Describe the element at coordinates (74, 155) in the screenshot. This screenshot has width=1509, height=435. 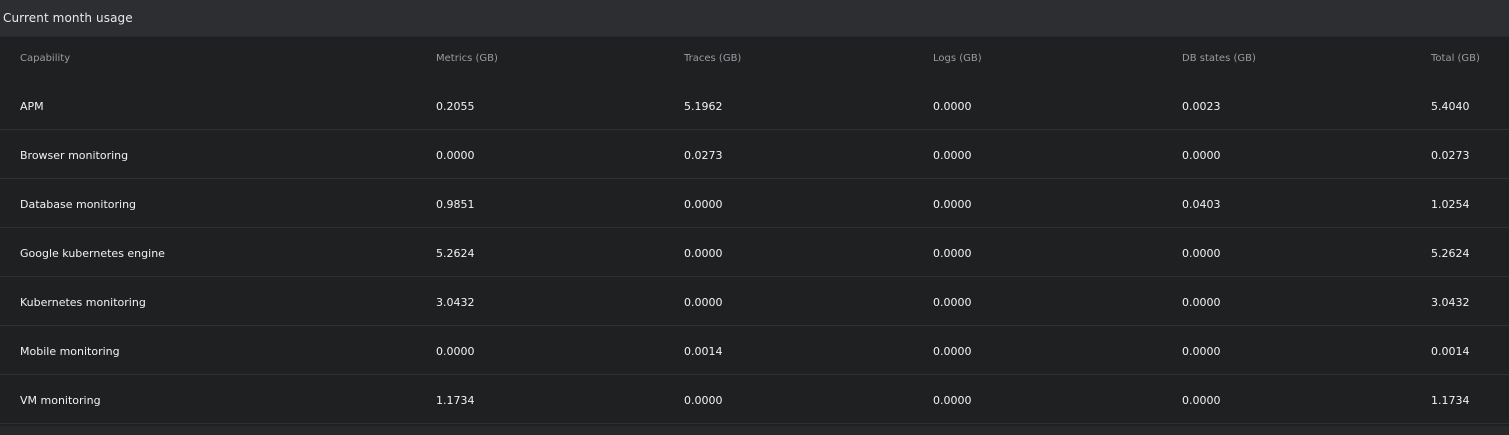
I see `cell-capability: Browser monitoring` at that location.